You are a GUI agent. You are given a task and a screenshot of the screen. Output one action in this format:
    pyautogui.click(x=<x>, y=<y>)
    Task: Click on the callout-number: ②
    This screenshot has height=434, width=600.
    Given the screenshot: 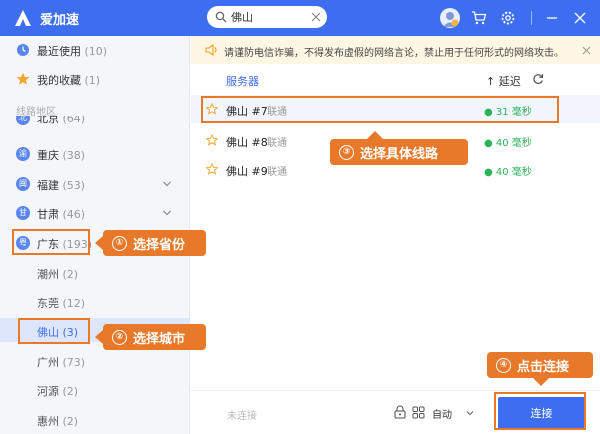 What is the action you would take?
    pyautogui.click(x=119, y=337)
    